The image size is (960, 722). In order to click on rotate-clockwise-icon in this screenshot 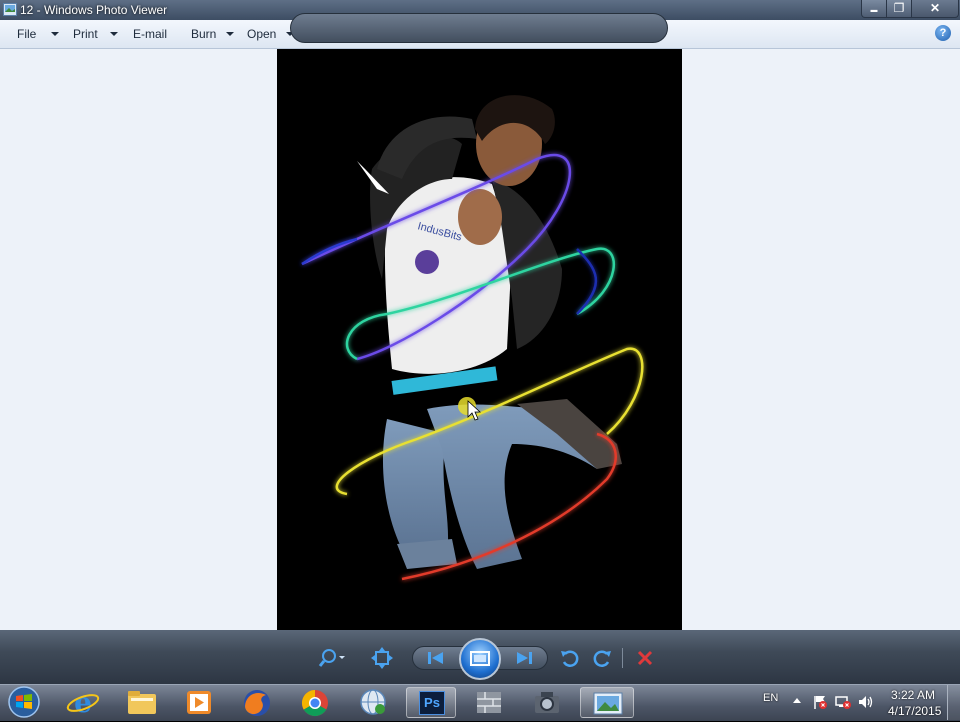, I will do `click(602, 658)`.